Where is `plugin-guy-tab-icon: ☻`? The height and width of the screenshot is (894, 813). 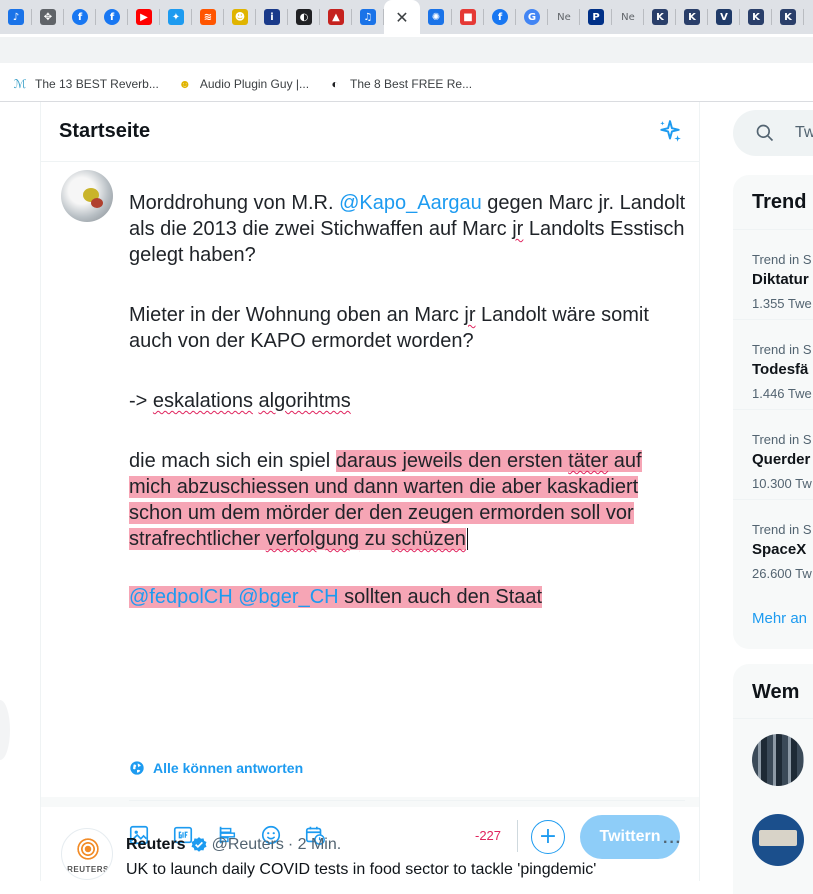 plugin-guy-tab-icon: ☻ is located at coordinates (240, 17).